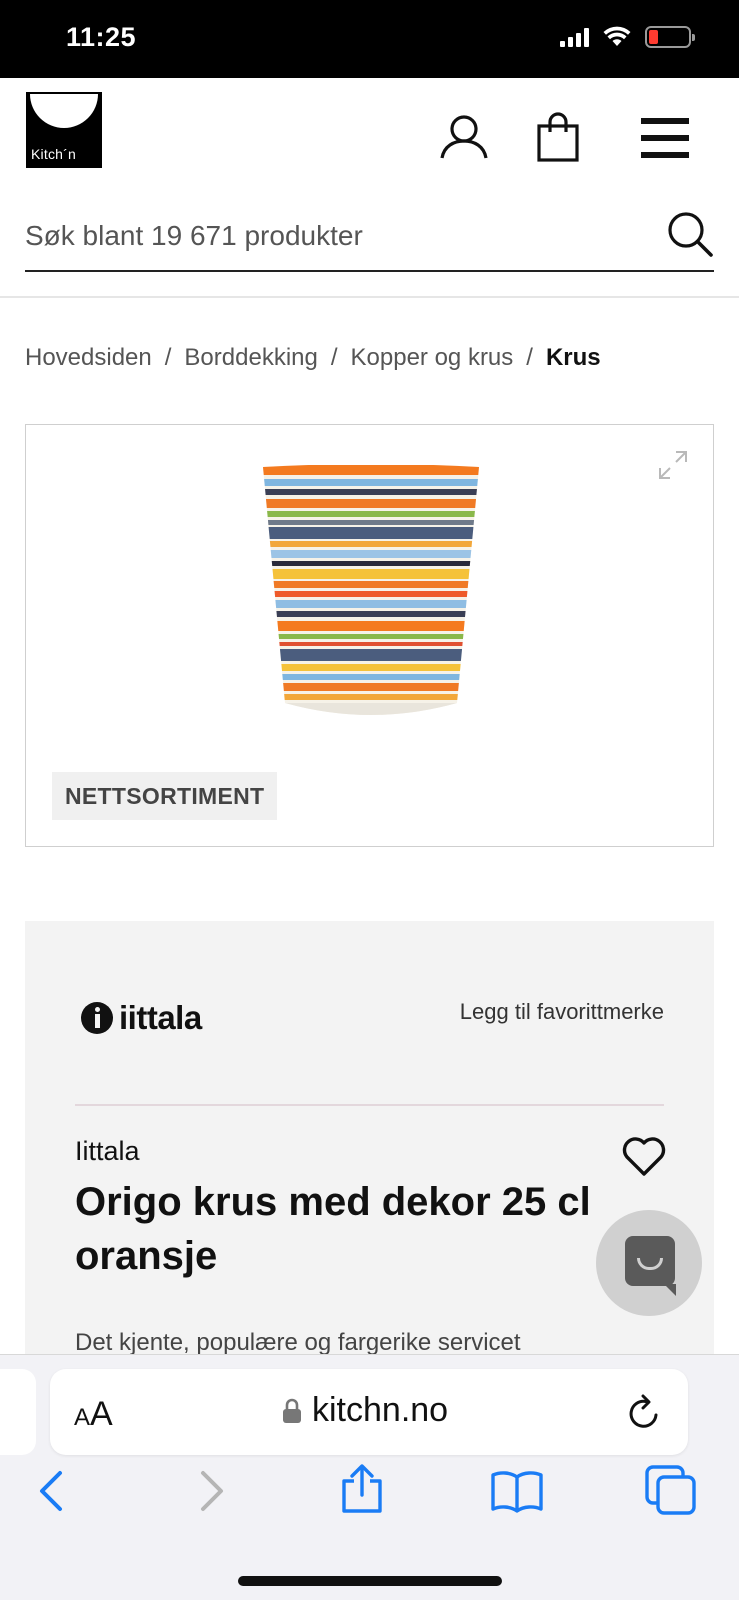 The width and height of the screenshot is (739, 1600). What do you see at coordinates (333, 1229) in the screenshot?
I see `product-title: Origo krus med dekor 25 cl oransje` at bounding box center [333, 1229].